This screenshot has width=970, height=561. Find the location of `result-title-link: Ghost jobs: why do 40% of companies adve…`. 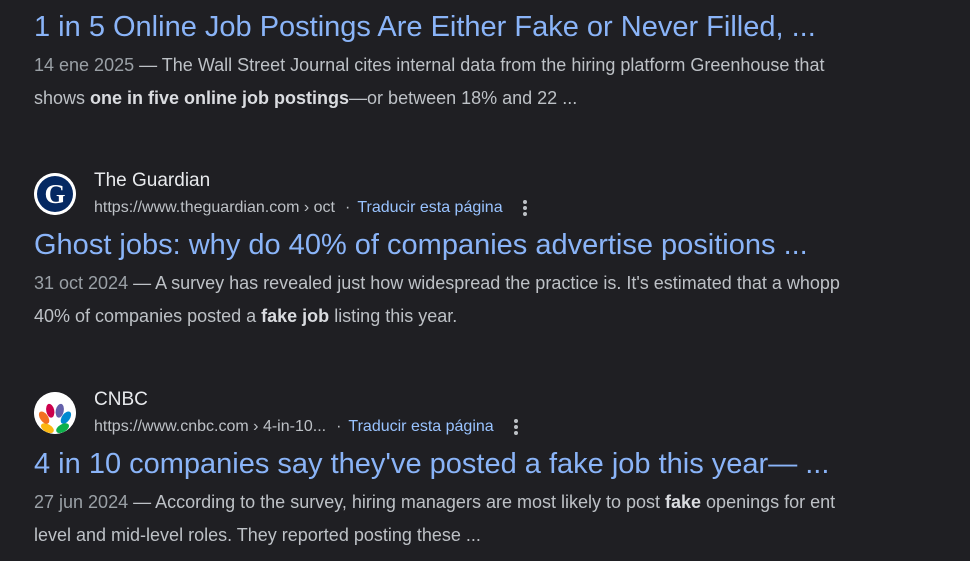

result-title-link: Ghost jobs: why do 40% of companies adve… is located at coordinates (502, 245).